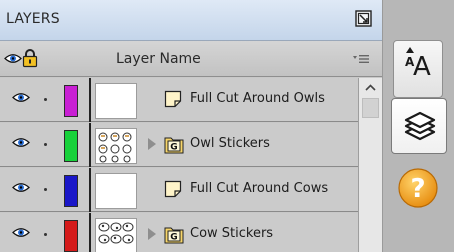 The width and height of the screenshot is (454, 252). I want to click on layer-name-column-label: Layer Name, so click(158, 59).